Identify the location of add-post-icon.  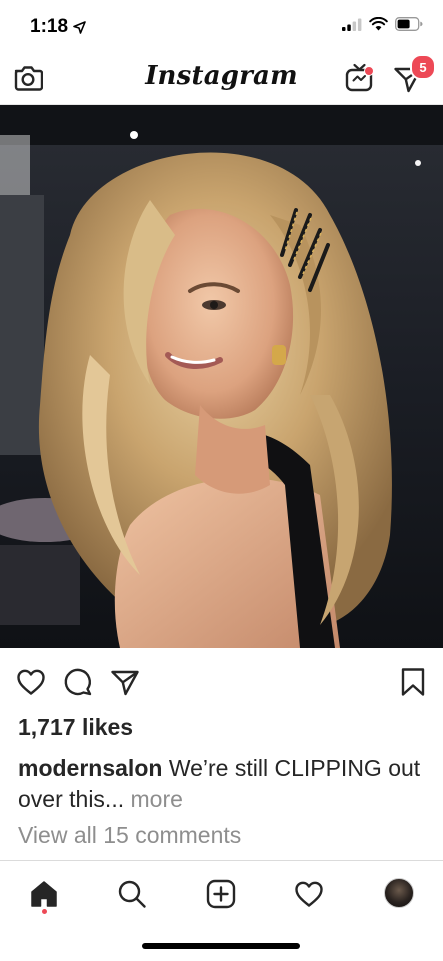
(221, 894).